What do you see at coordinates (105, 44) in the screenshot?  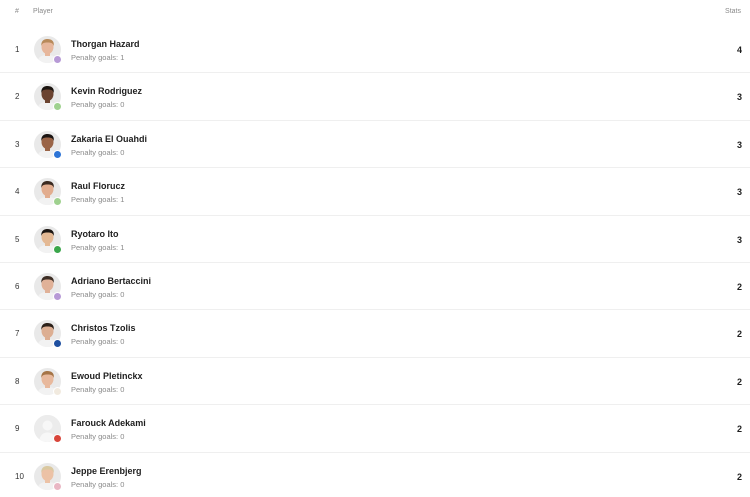 I see `player-name: Thorgan Hazard` at bounding box center [105, 44].